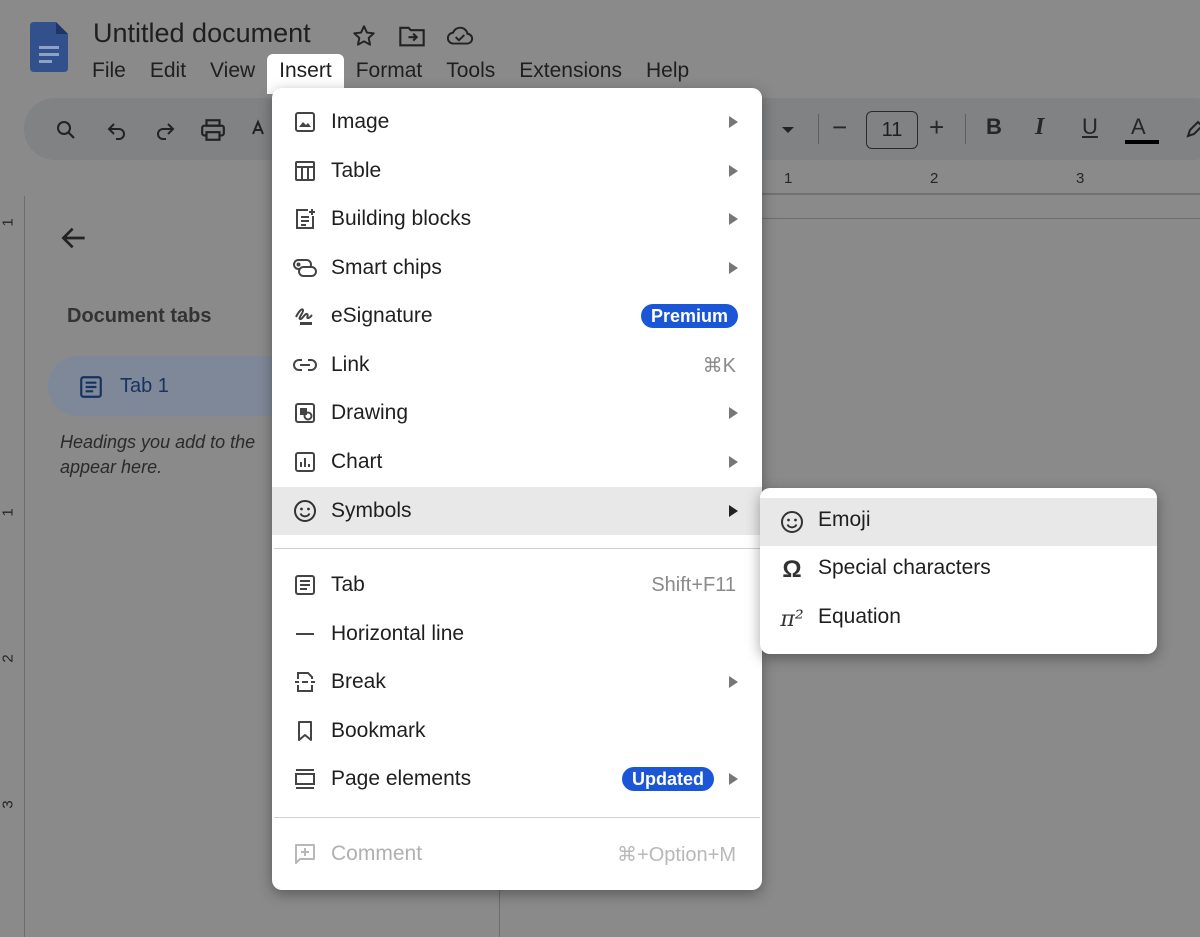 This screenshot has height=937, width=1200. I want to click on smart-chips-icon, so click(305, 268).